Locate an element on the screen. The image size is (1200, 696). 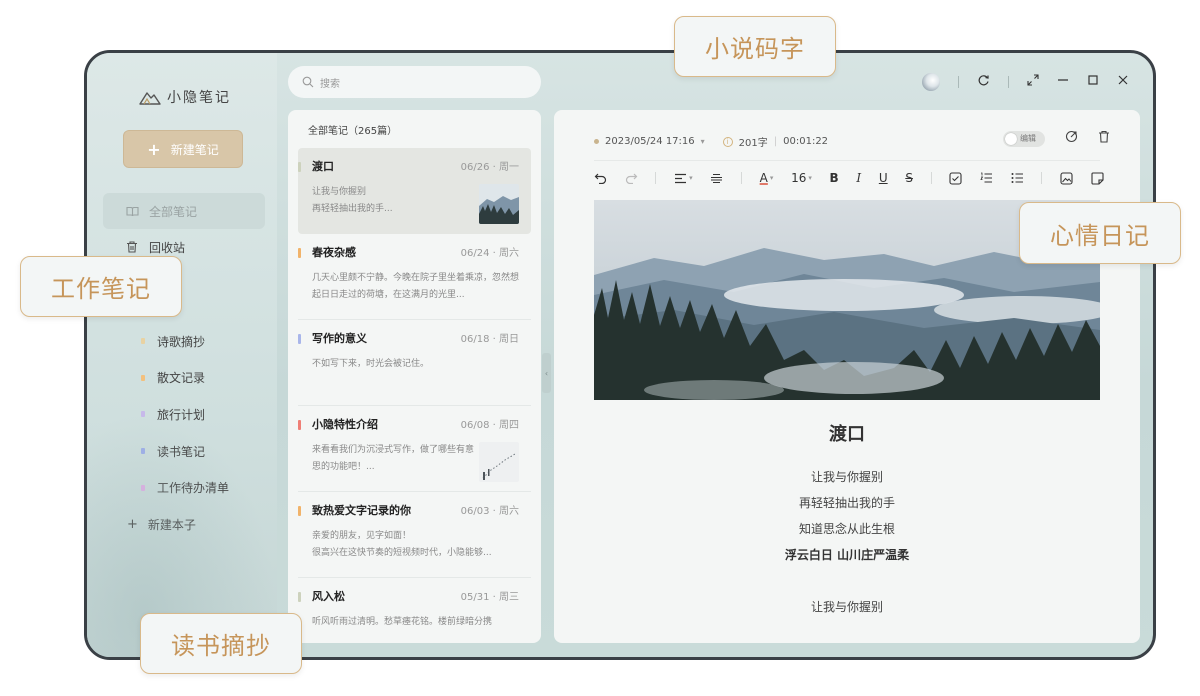
toggle-label: 编辑 is located at coordinates (1028, 138).